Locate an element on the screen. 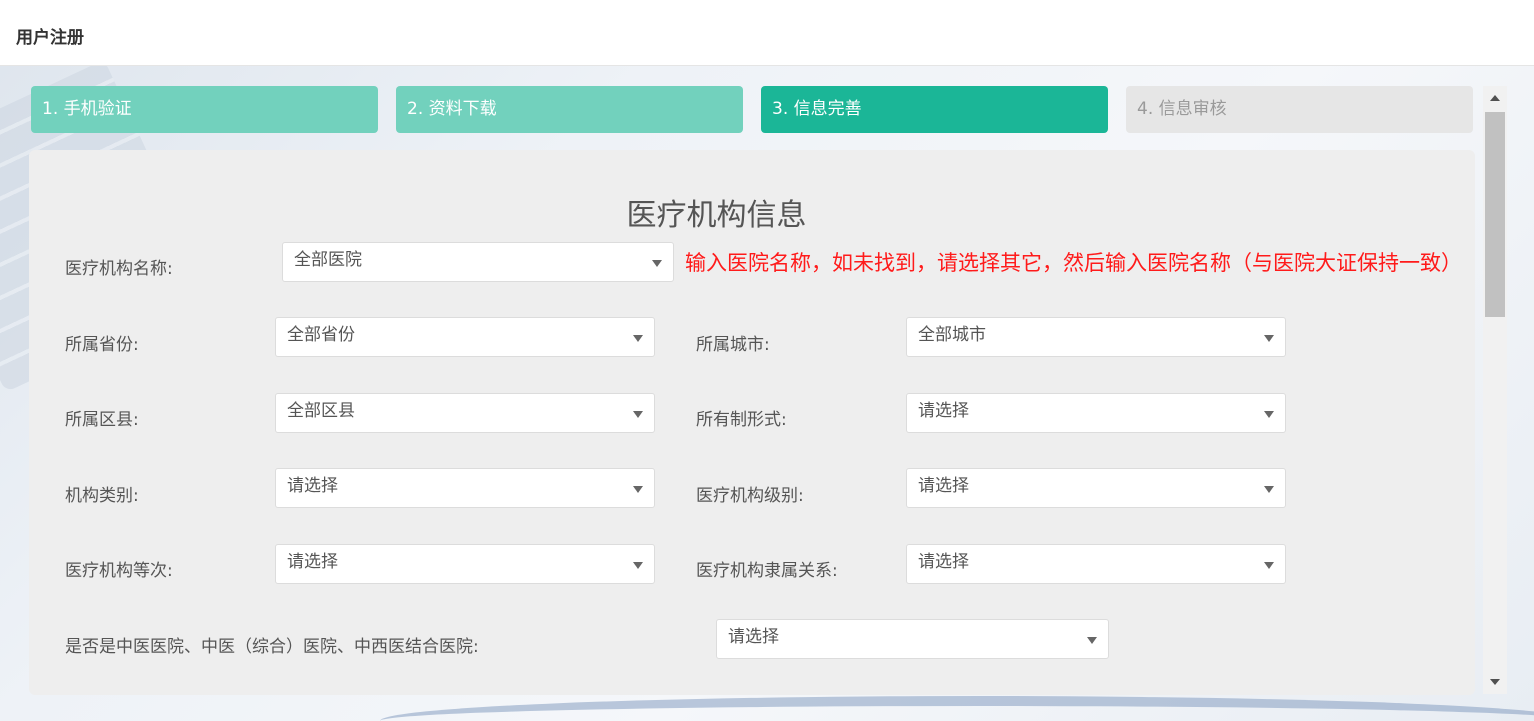 This screenshot has width=1534, height=721. district-select: 全部区县 is located at coordinates (465, 413).